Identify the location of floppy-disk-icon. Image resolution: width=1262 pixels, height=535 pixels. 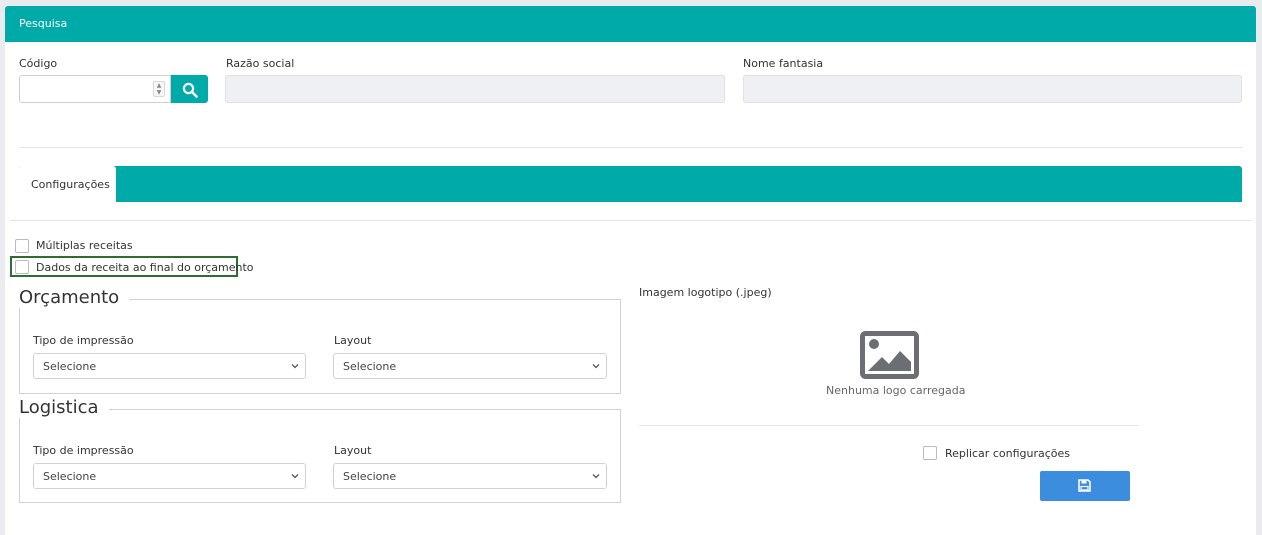
(1084, 485).